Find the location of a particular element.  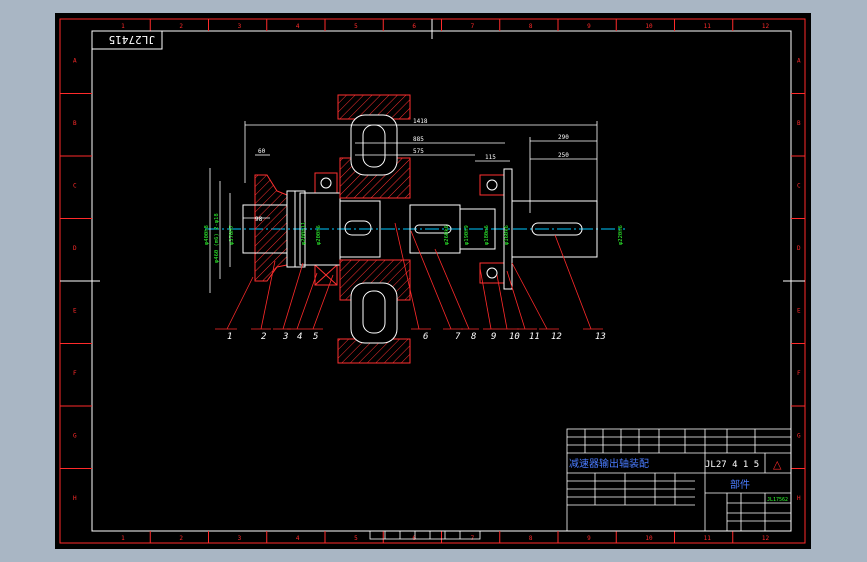

dia-460: φ460 (m6) 2-φ18 is located at coordinates (217, 238).